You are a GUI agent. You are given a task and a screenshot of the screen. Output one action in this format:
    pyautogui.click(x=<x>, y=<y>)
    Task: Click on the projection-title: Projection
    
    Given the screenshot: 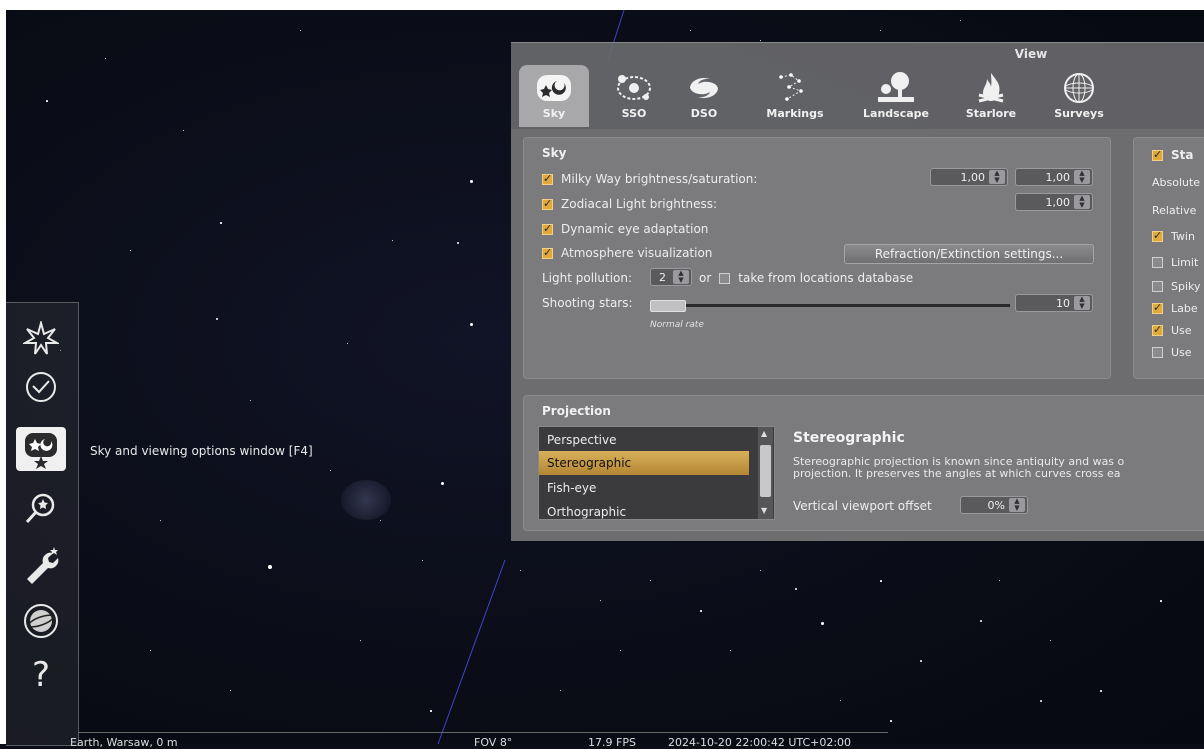 What is the action you would take?
    pyautogui.click(x=576, y=411)
    